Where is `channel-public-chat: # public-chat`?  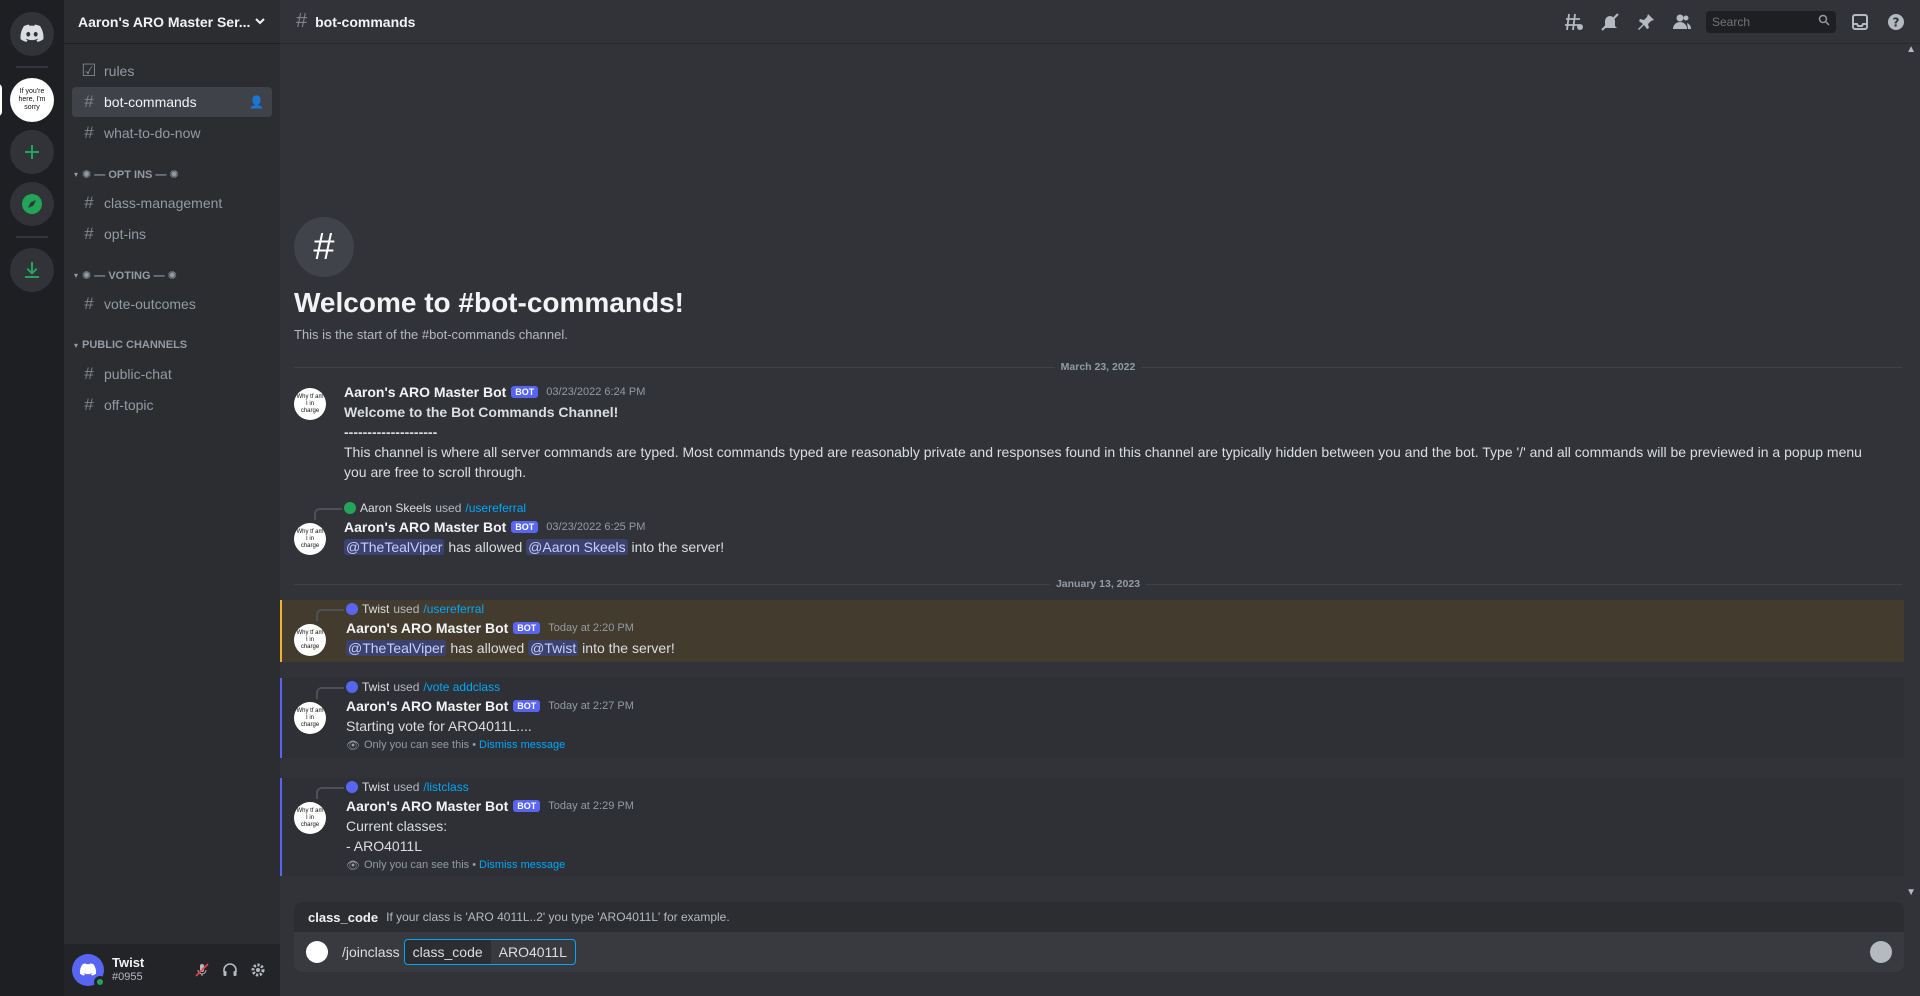
channel-public-chat: # public-chat is located at coordinates (172, 374).